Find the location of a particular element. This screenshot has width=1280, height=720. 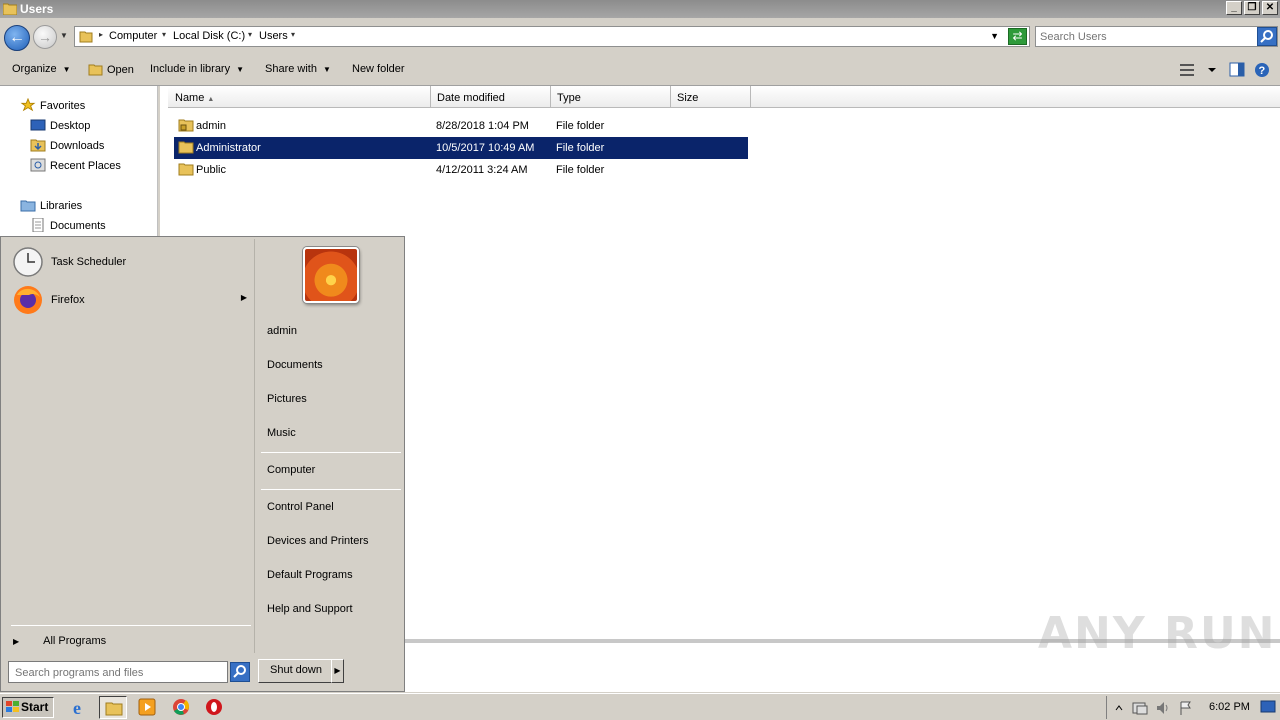

start-search-input is located at coordinates (117, 672).